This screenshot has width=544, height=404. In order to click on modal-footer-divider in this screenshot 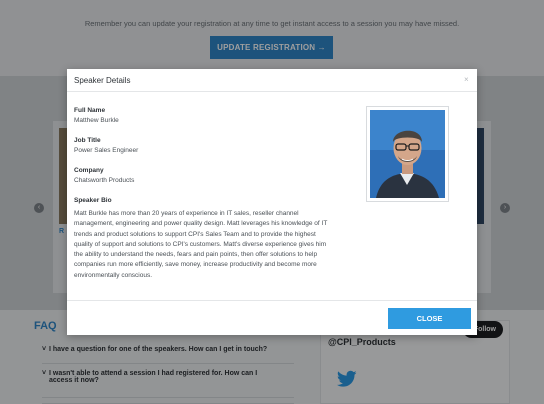, I will do `click(272, 300)`.